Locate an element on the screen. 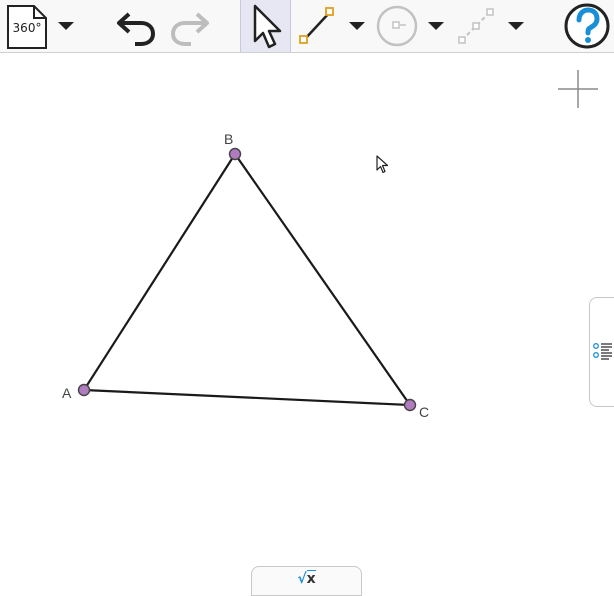 The width and height of the screenshot is (614, 596). sqrt-x-icon: √x is located at coordinates (306, 578).